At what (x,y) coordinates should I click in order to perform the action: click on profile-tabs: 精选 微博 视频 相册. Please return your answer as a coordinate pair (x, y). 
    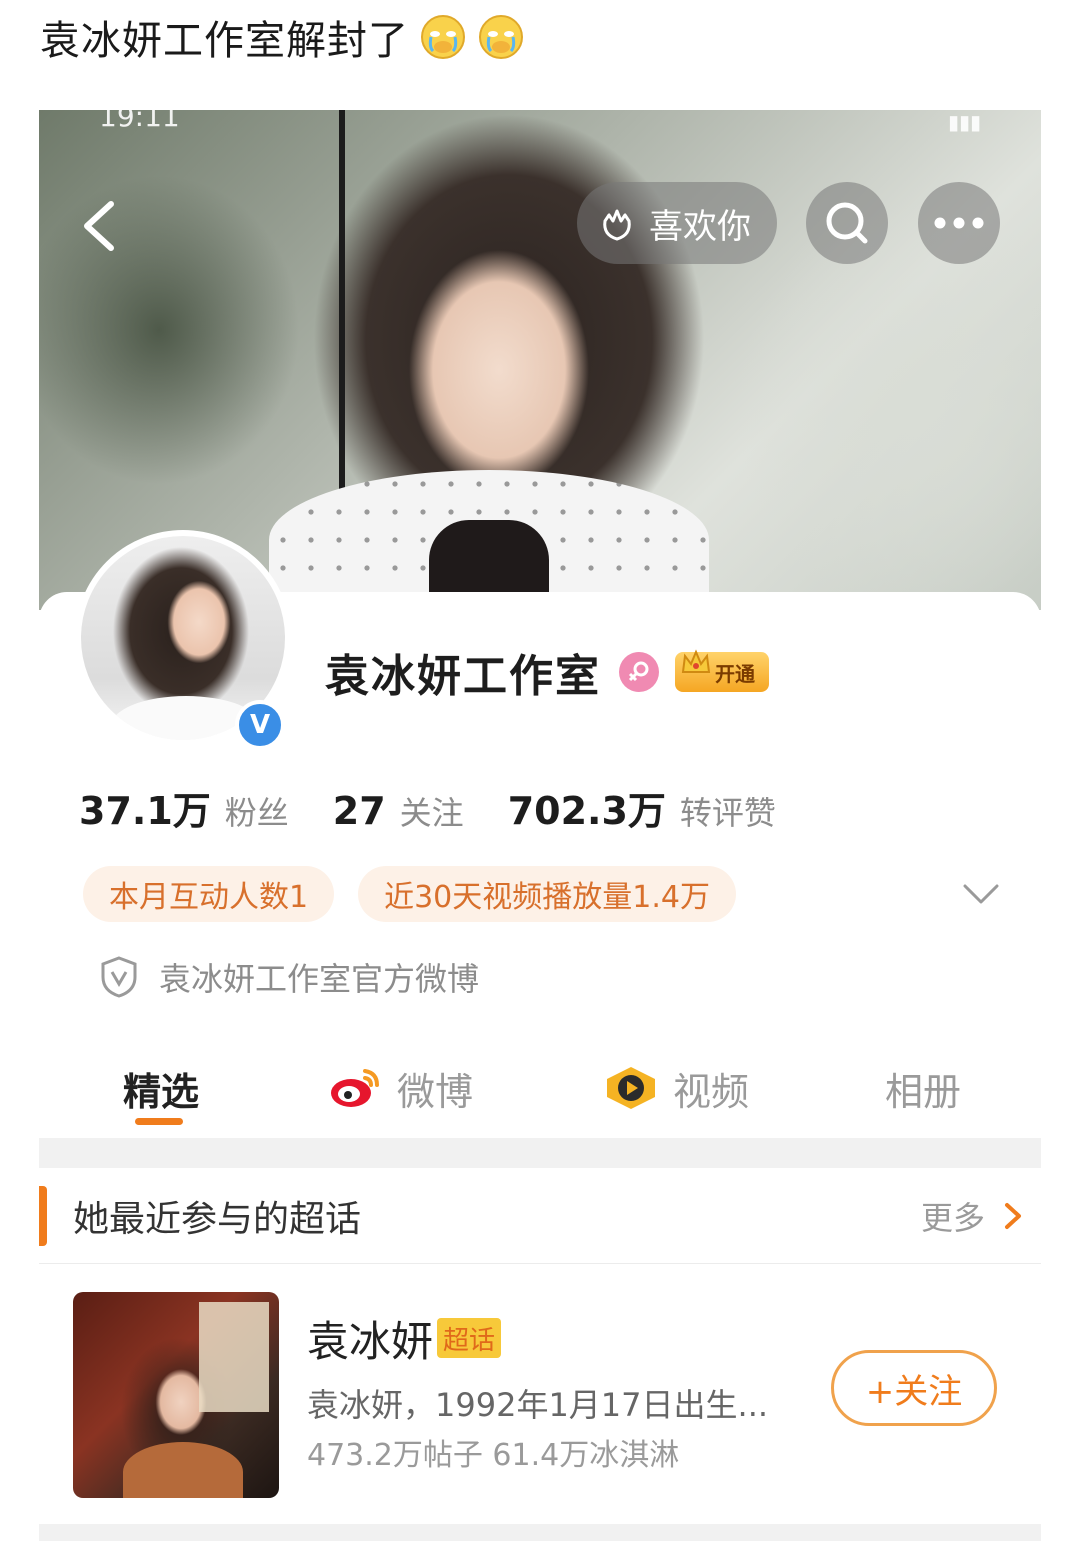
    Looking at the image, I should click on (540, 1093).